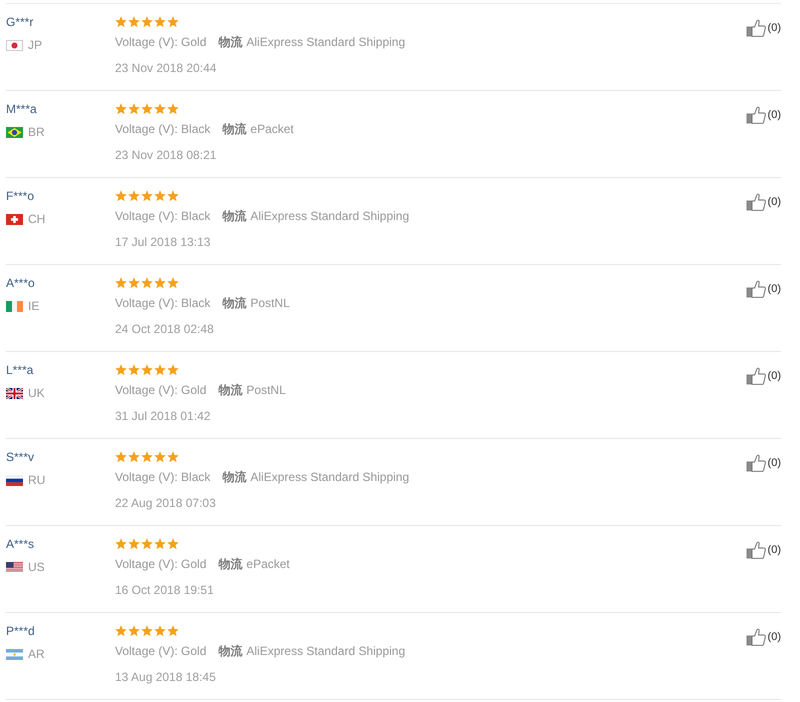  I want to click on reviewer-name: A***s, so click(20, 544).